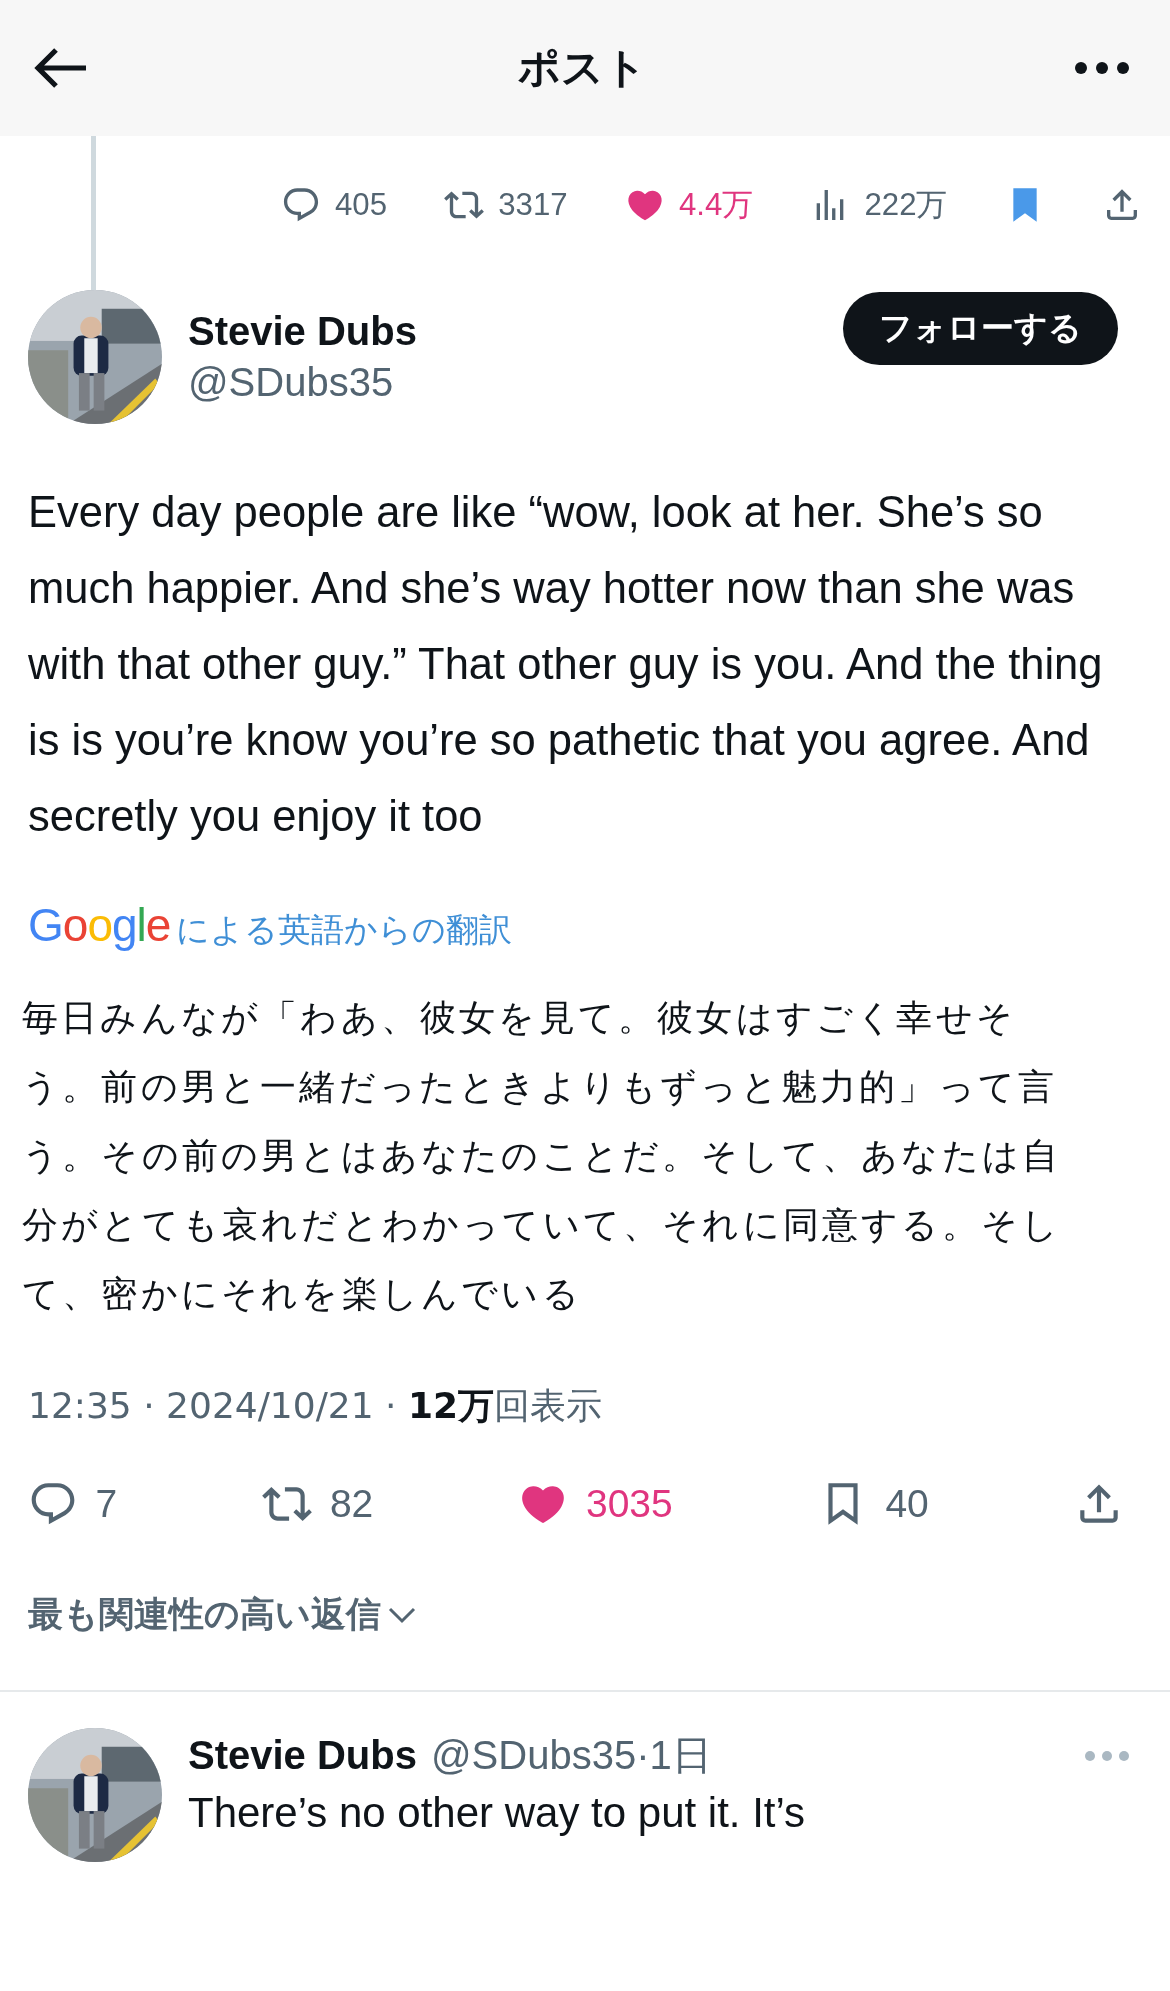 The height and width of the screenshot is (1991, 1170). Describe the element at coordinates (106, 1504) in the screenshot. I see `reply-count: 7` at that location.